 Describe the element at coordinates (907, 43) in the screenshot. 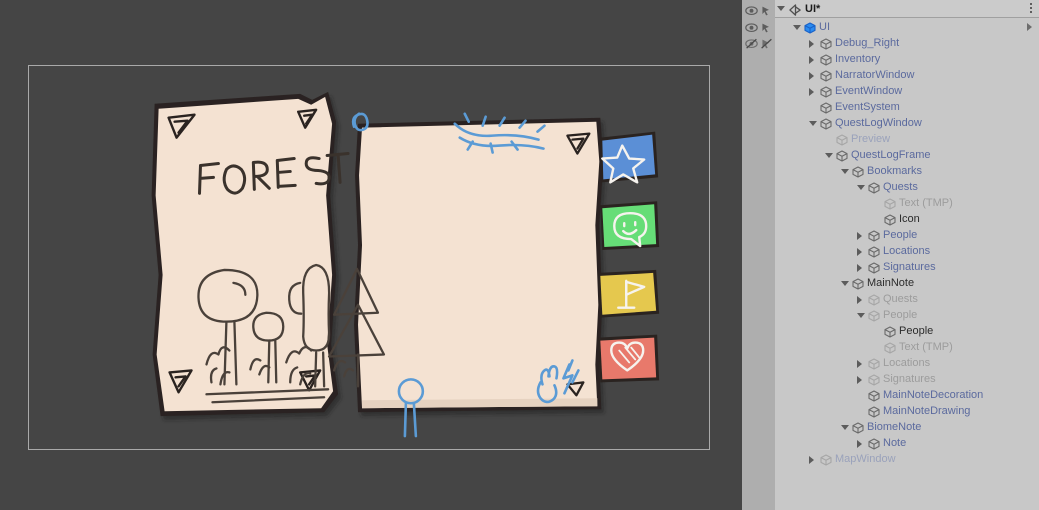

I see `hierarchy-item-debug-right: Debug_Right` at that location.